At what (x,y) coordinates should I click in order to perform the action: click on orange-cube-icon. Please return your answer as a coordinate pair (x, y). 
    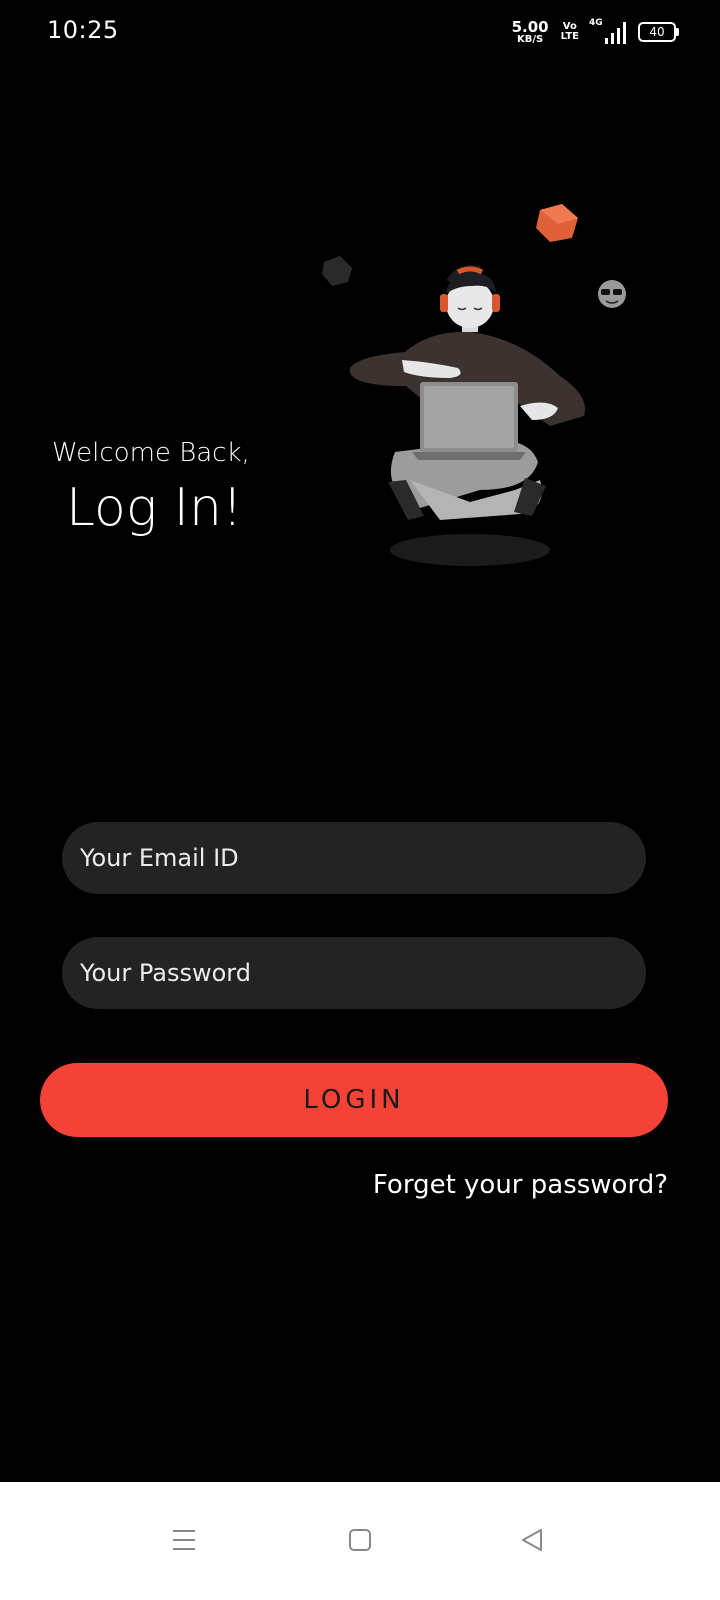
    Looking at the image, I should click on (557, 223).